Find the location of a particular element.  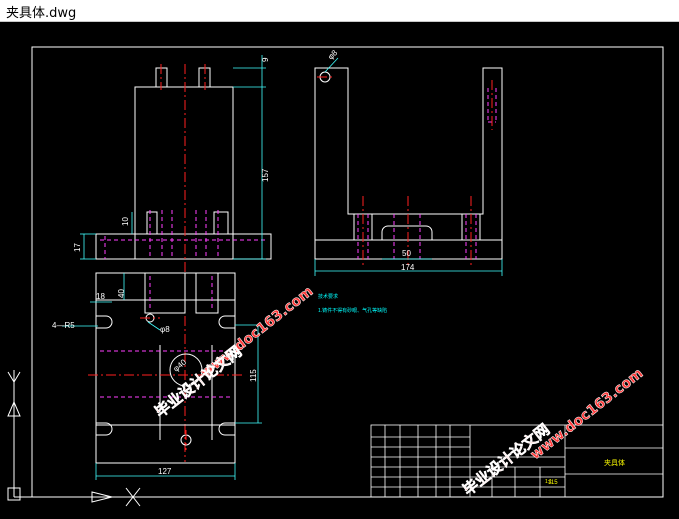

ucs-icon-left is located at coordinates (74, 438).